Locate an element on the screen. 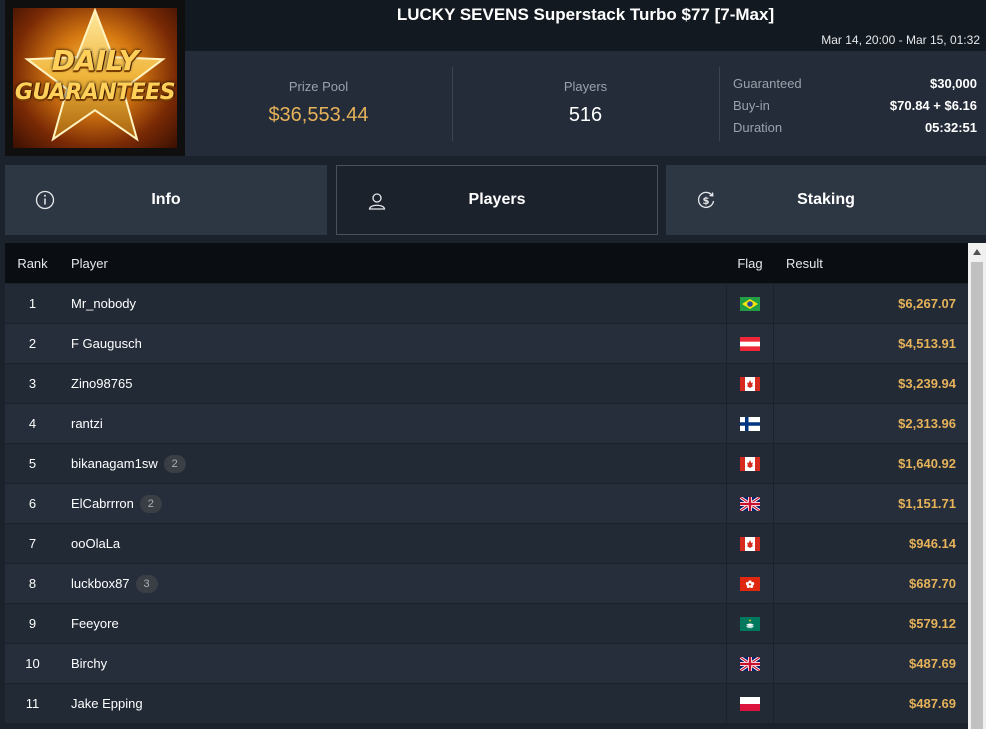  scroll-thumb is located at coordinates (977, 495).